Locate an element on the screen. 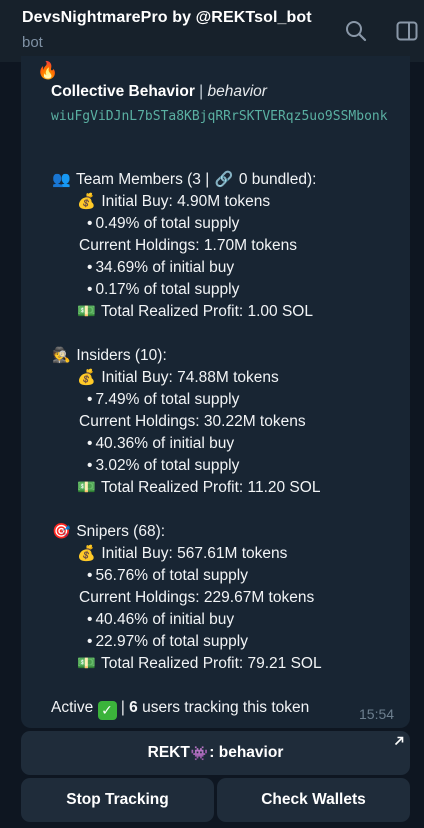 The width and height of the screenshot is (424, 828). snipers-holdings-pct-initial: • 40.46% of initial buy is located at coordinates (160, 620).